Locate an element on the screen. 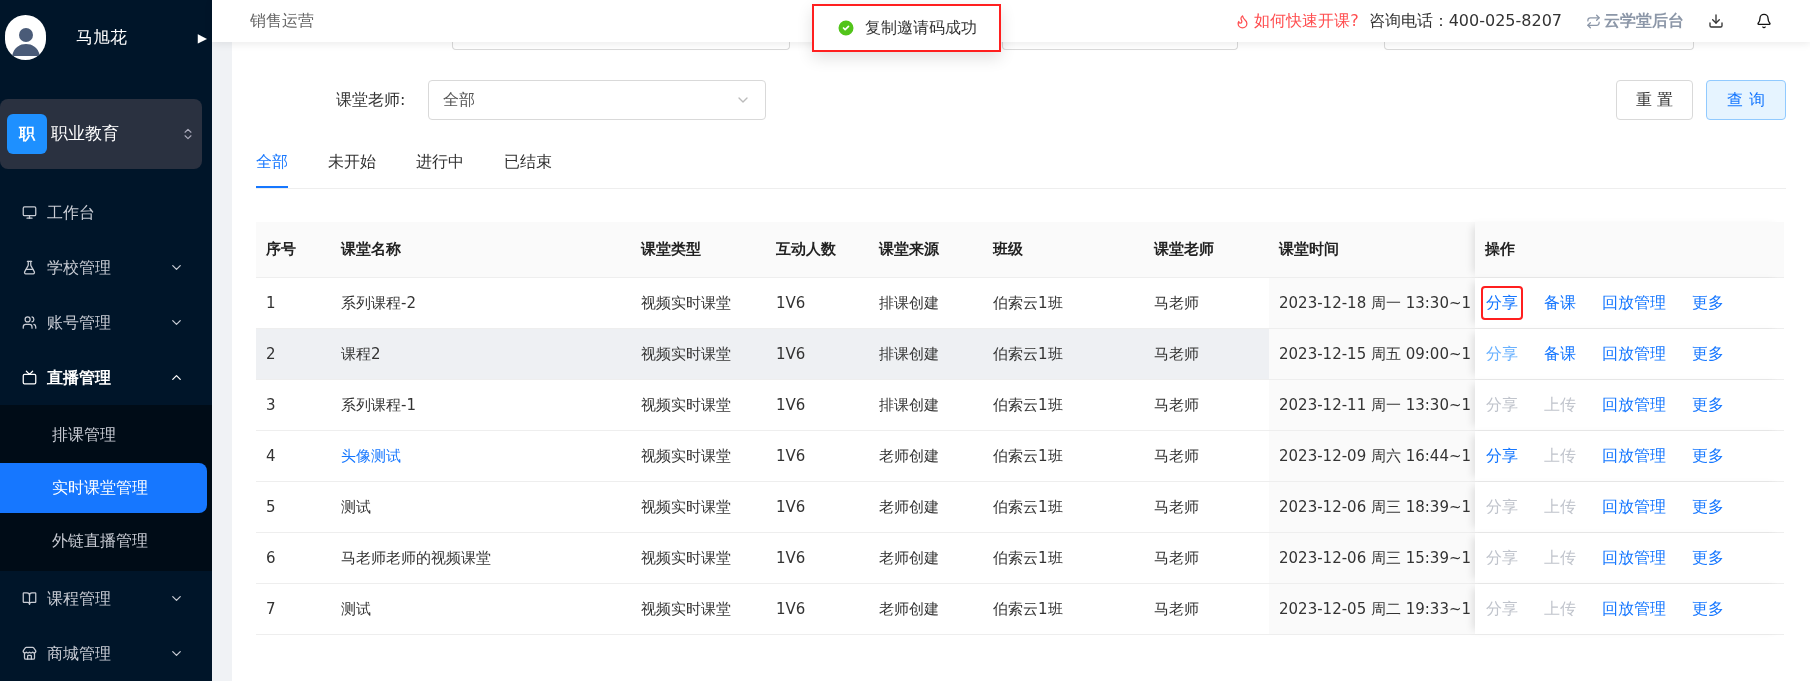 This screenshot has height=681, width=1810. org-badge: 职 is located at coordinates (27, 134).